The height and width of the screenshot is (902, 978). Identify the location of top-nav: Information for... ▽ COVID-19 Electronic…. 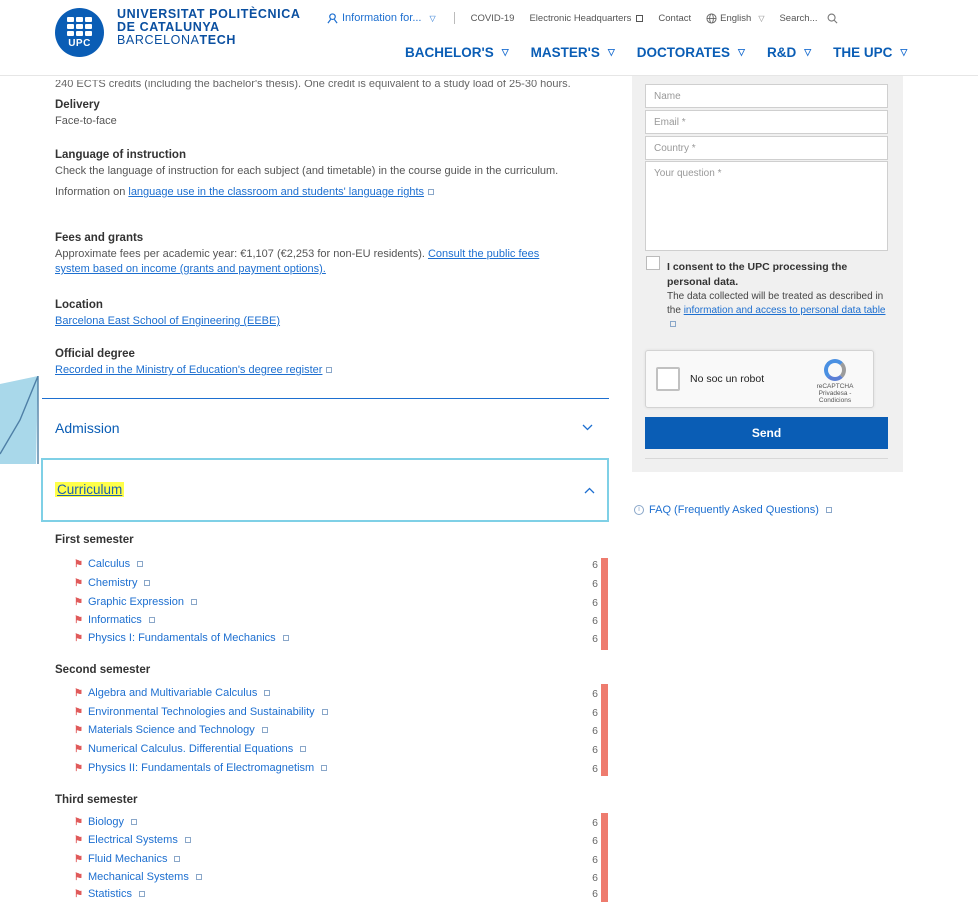
(590, 18).